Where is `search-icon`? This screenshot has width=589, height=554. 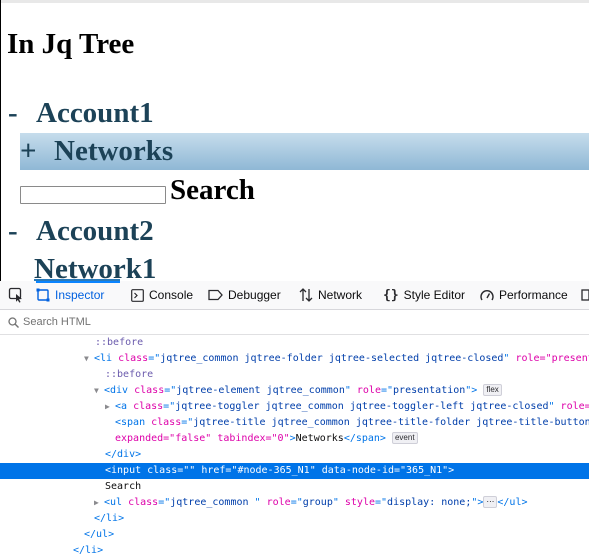
search-icon is located at coordinates (13, 322).